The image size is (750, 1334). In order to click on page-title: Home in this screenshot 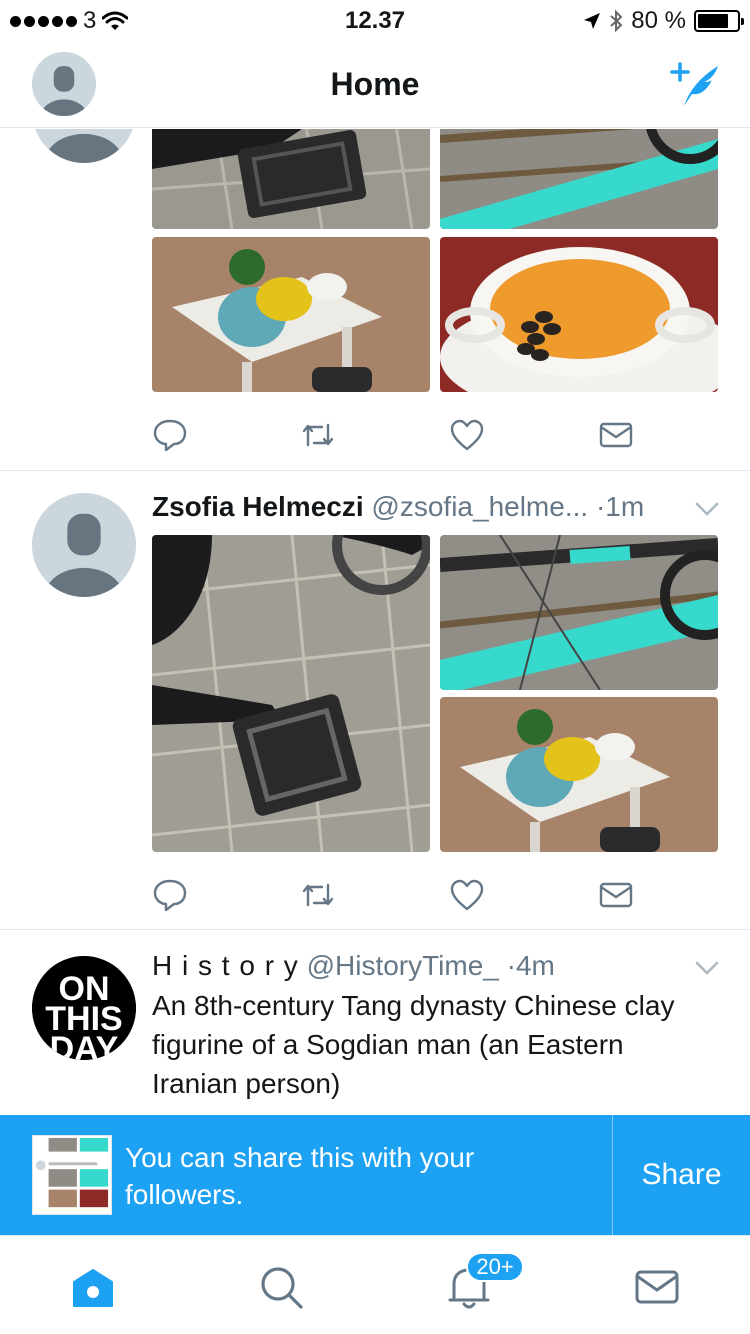, I will do `click(375, 84)`.